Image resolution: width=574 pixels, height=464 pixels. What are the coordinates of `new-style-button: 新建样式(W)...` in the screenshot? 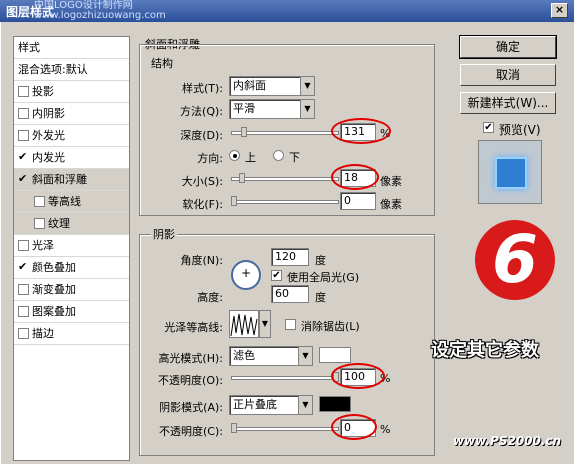 It's located at (508, 103).